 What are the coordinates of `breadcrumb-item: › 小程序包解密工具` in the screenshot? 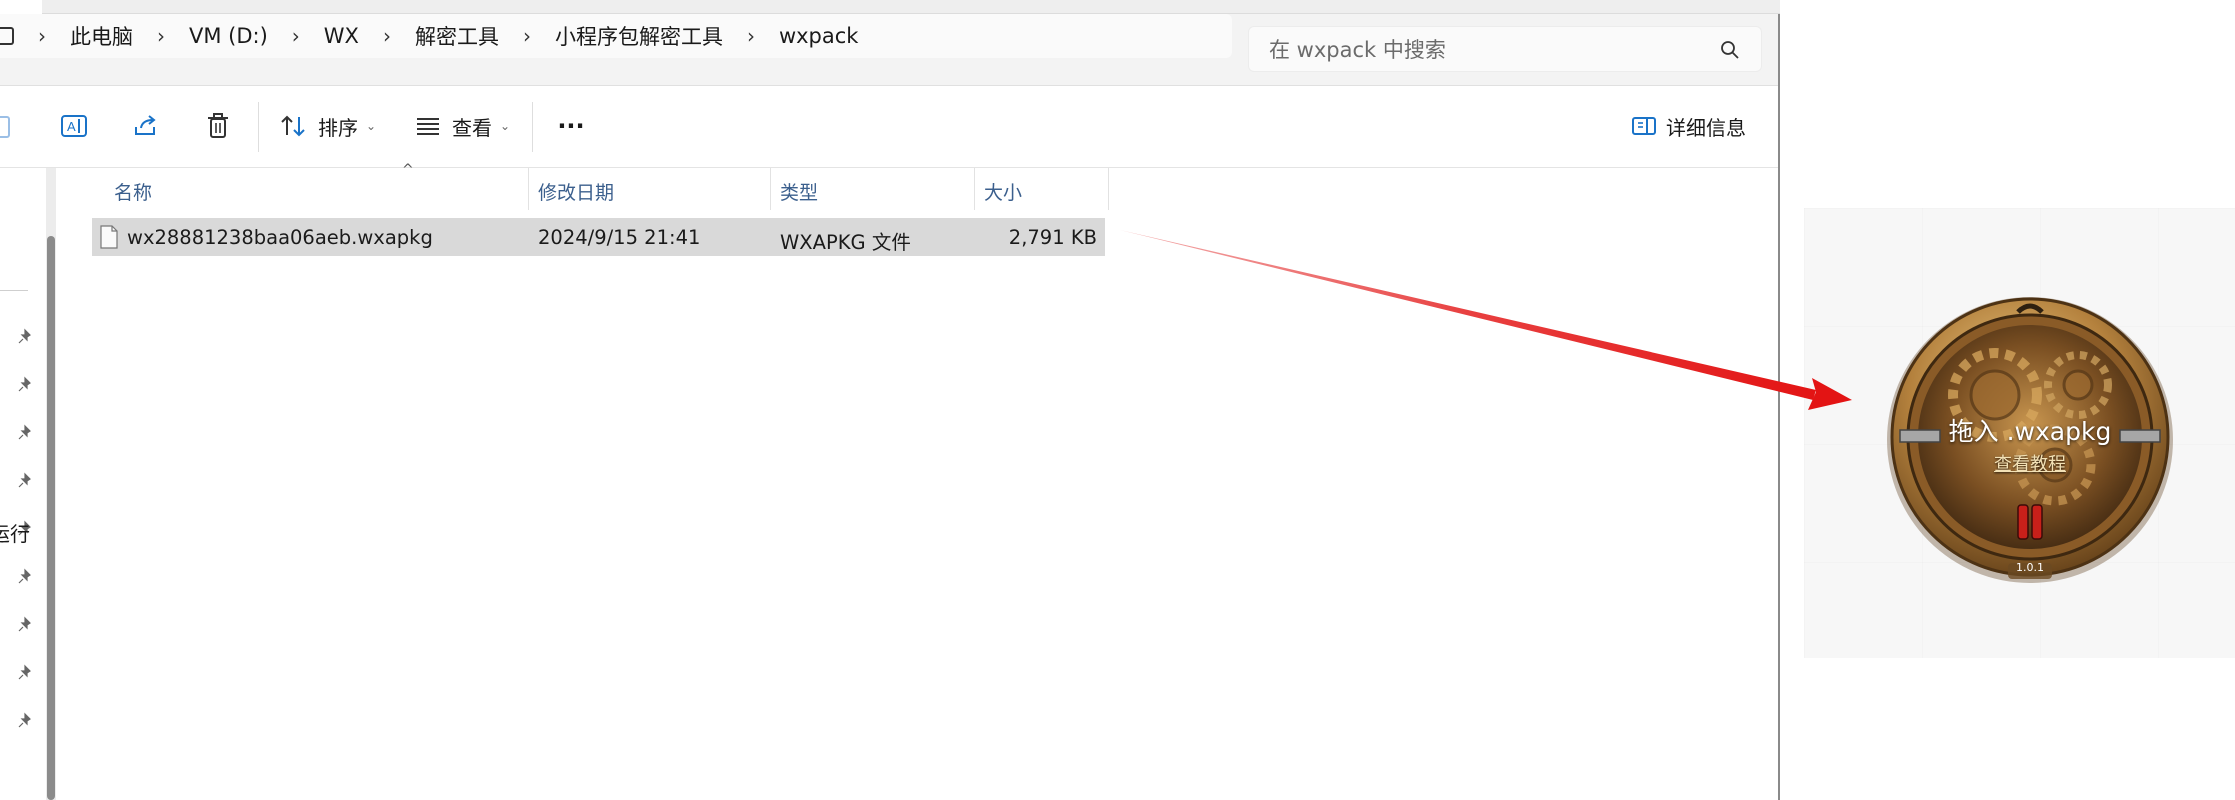 It's located at (611, 36).